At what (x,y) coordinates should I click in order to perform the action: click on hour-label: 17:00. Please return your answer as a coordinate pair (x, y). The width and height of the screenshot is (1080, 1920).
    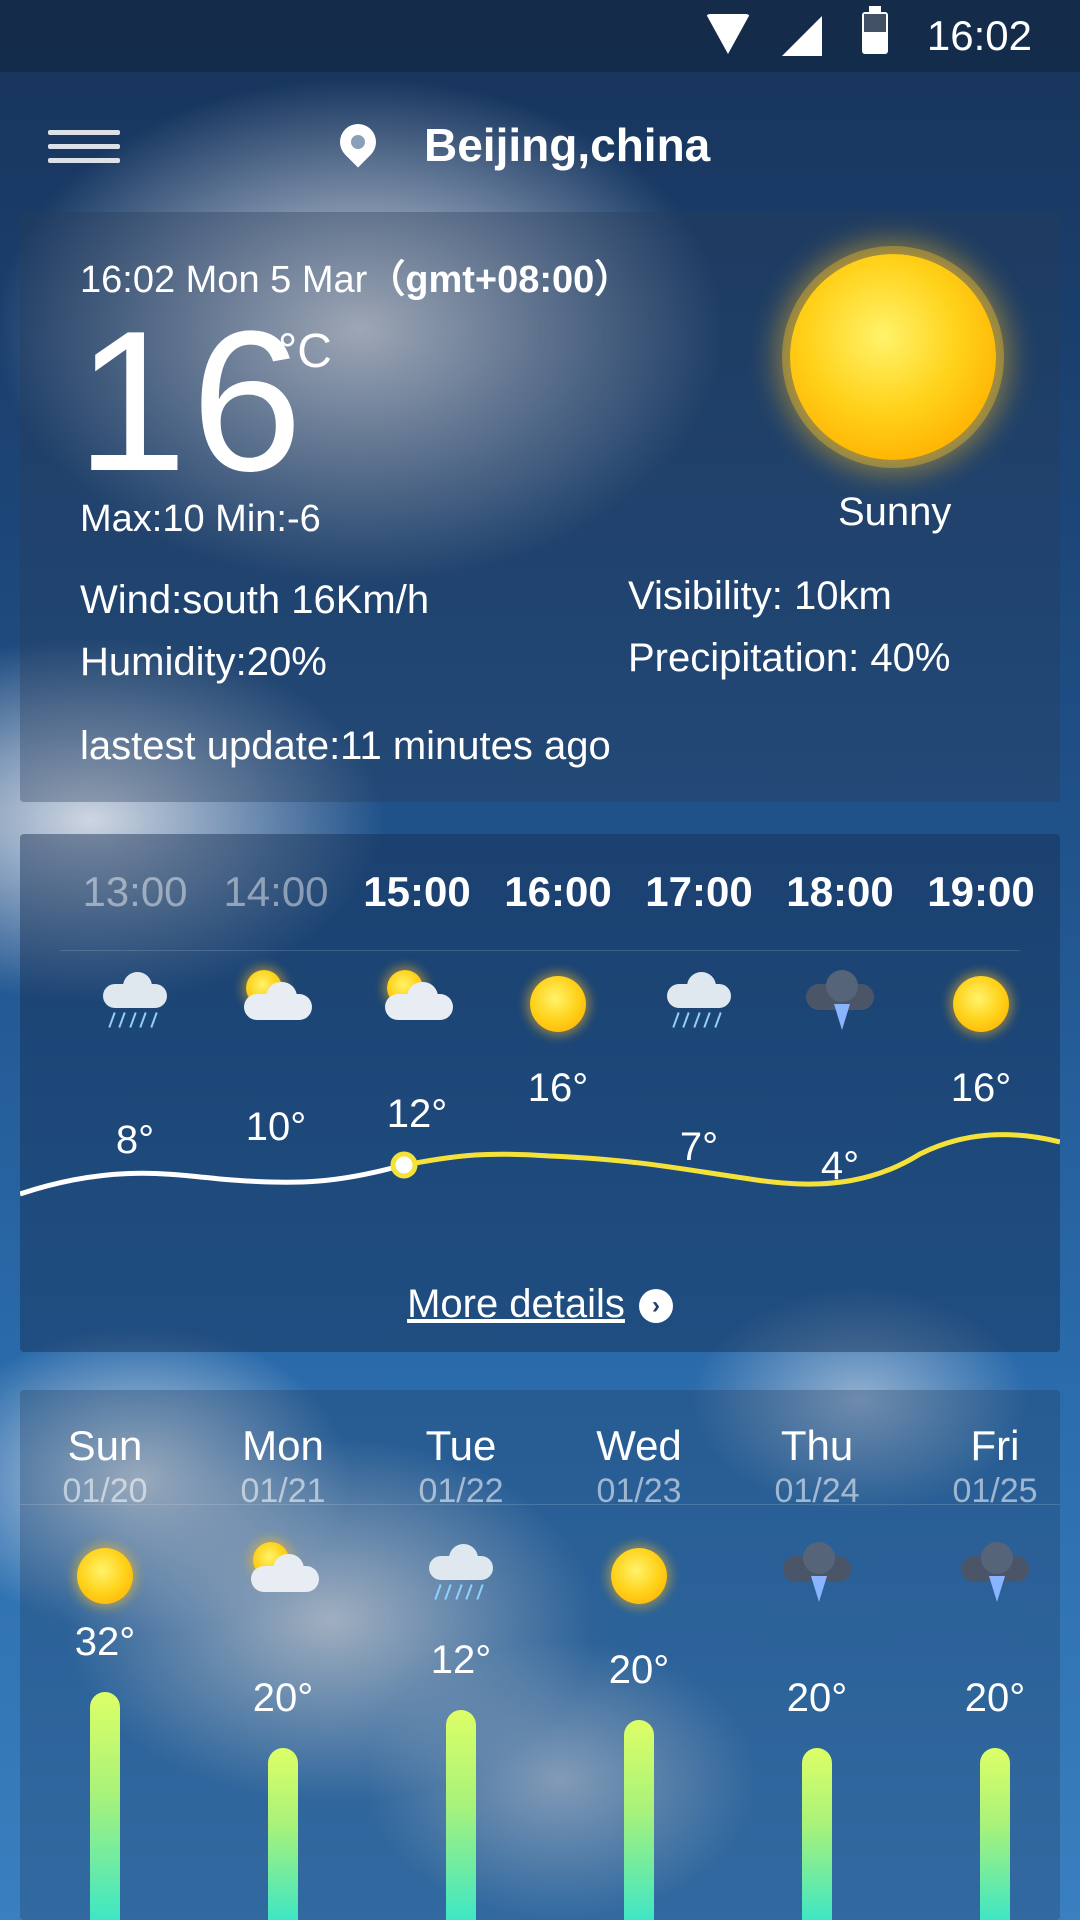
    Looking at the image, I should click on (699, 891).